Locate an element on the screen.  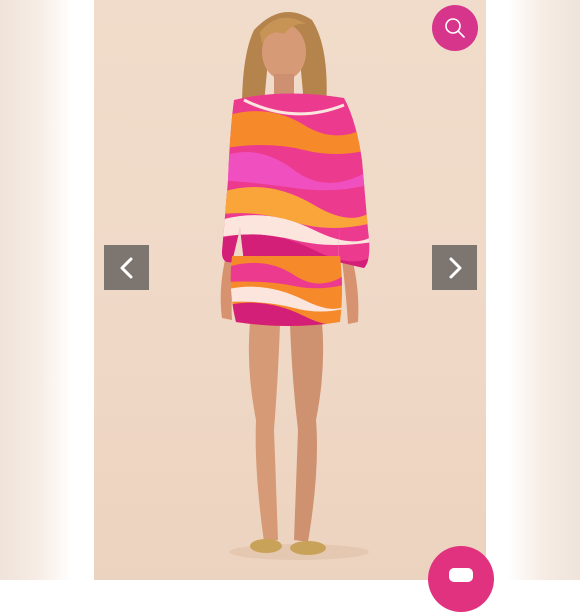
left-margin is located at coordinates (36, 290).